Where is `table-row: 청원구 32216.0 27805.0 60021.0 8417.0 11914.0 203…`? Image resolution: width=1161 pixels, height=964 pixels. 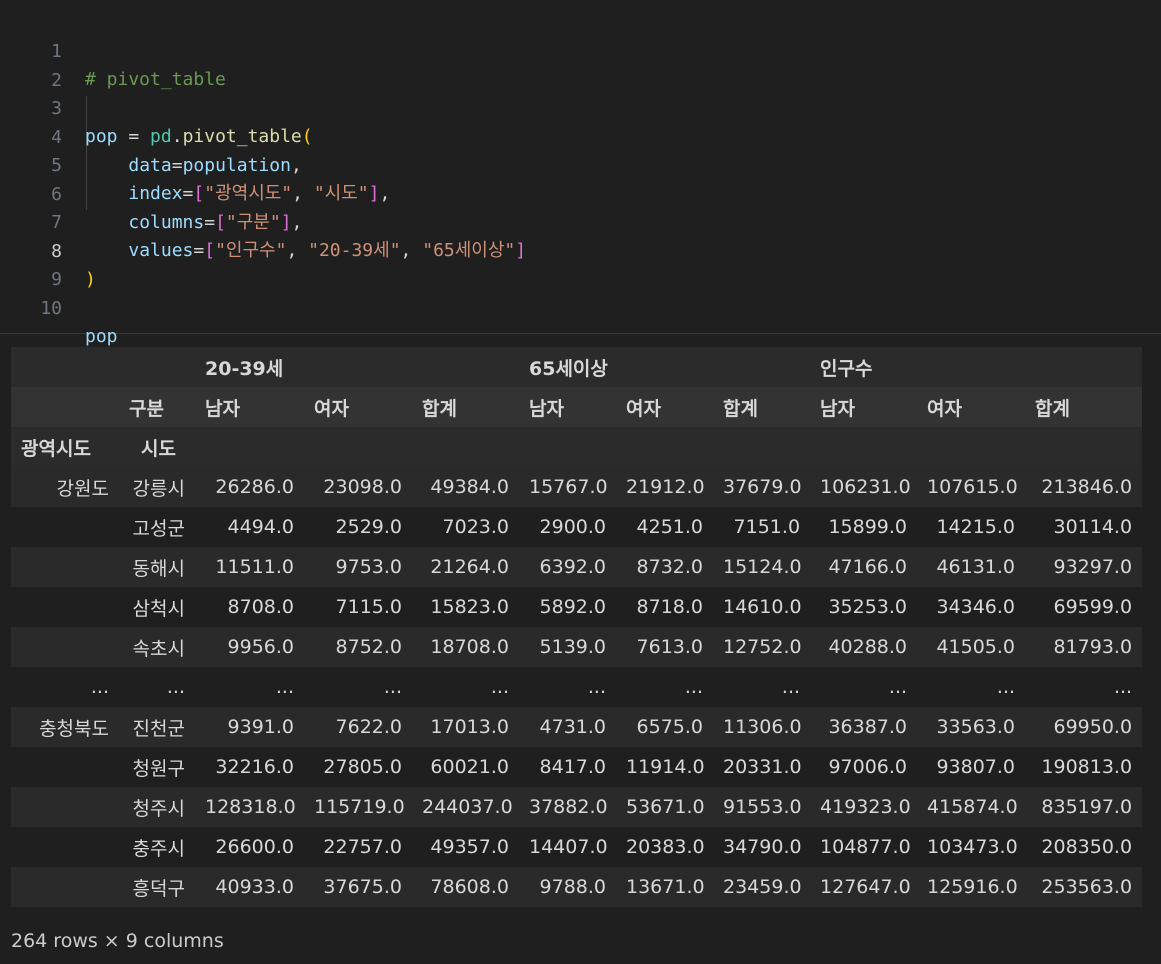
table-row: 청원구 32216.0 27805.0 60021.0 8417.0 11914.0 203… is located at coordinates (577, 767).